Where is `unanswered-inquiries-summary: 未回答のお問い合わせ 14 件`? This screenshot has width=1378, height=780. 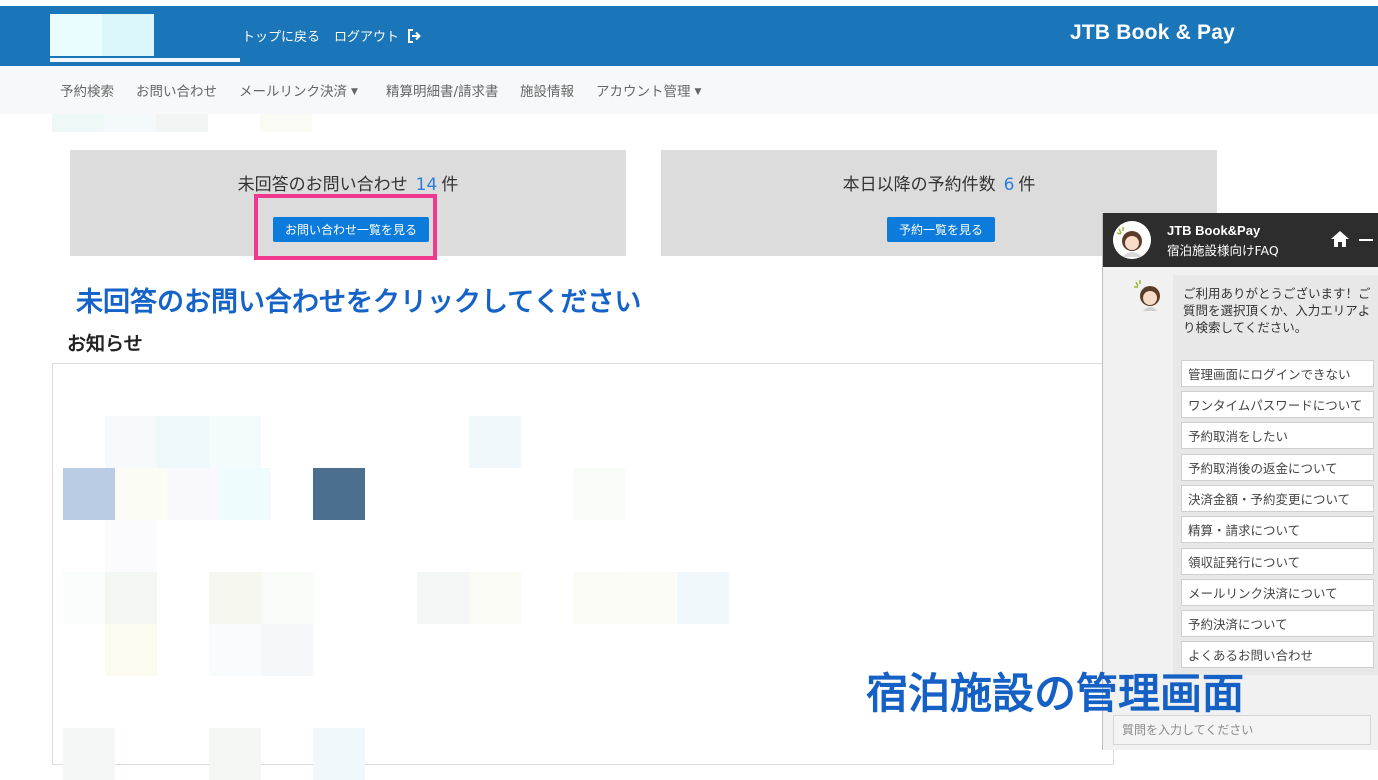 unanswered-inquiries-summary: 未回答のお問い合わせ 14 件 is located at coordinates (348, 182).